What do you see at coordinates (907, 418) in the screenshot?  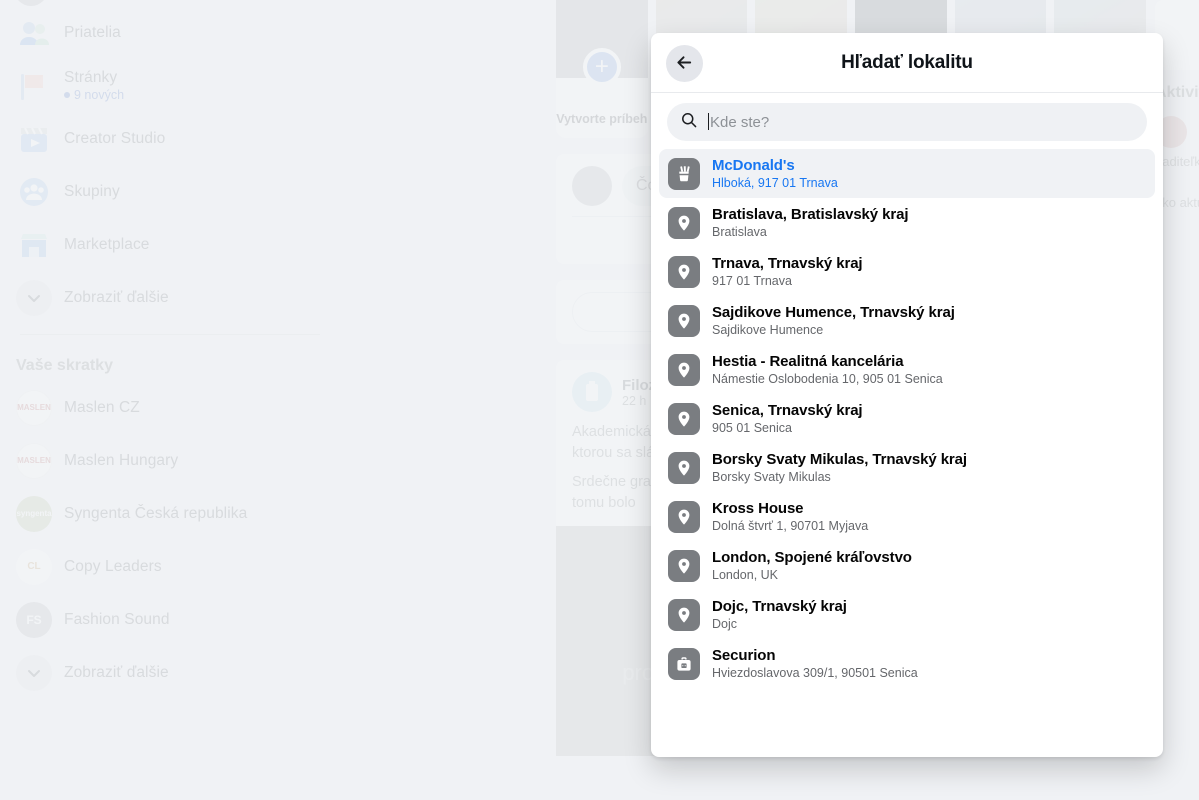 I see `result-row-senica: Senica, Trnavský kraj 905 01 Senica` at bounding box center [907, 418].